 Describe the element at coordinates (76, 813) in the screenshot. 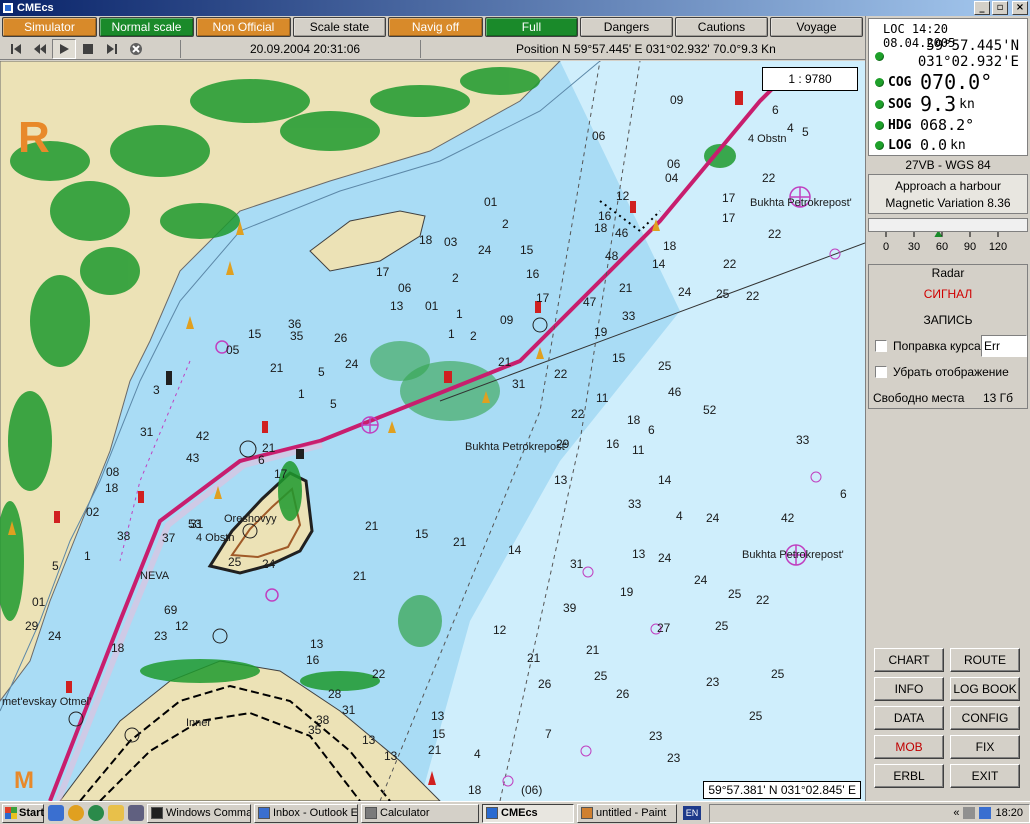

I see `firefox-icon` at that location.